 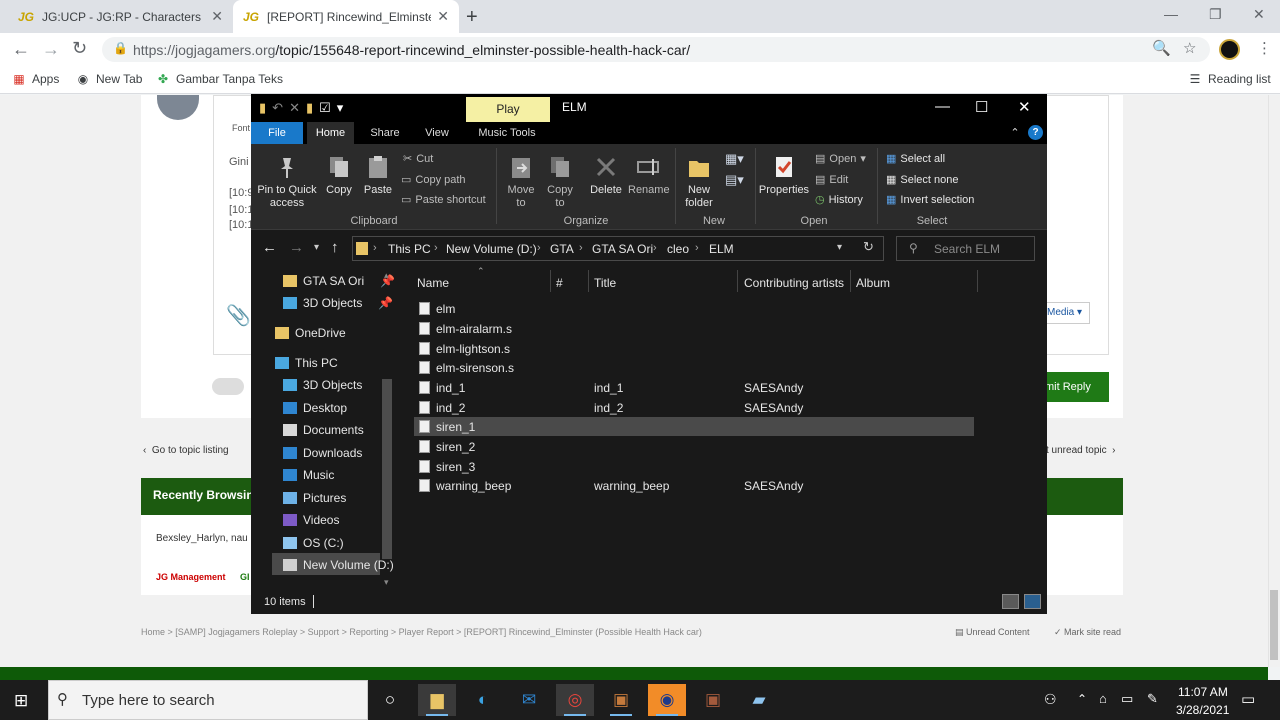 What do you see at coordinates (1127, 699) in the screenshot?
I see `battery-icon: ▭` at bounding box center [1127, 699].